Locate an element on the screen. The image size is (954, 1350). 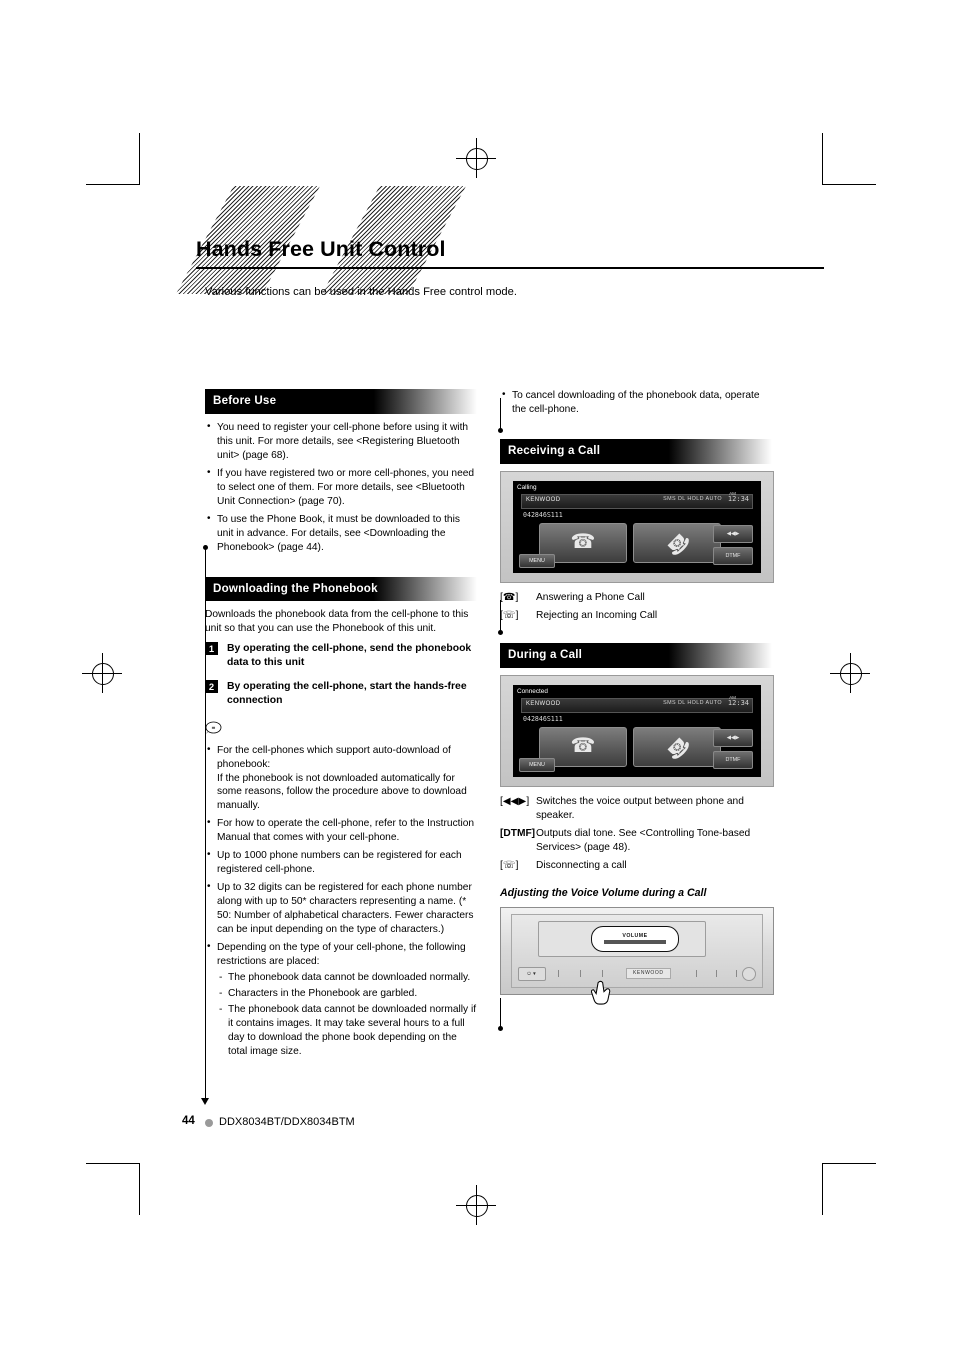
phone-handset-icon: [☎] is located at coordinates (509, 597).